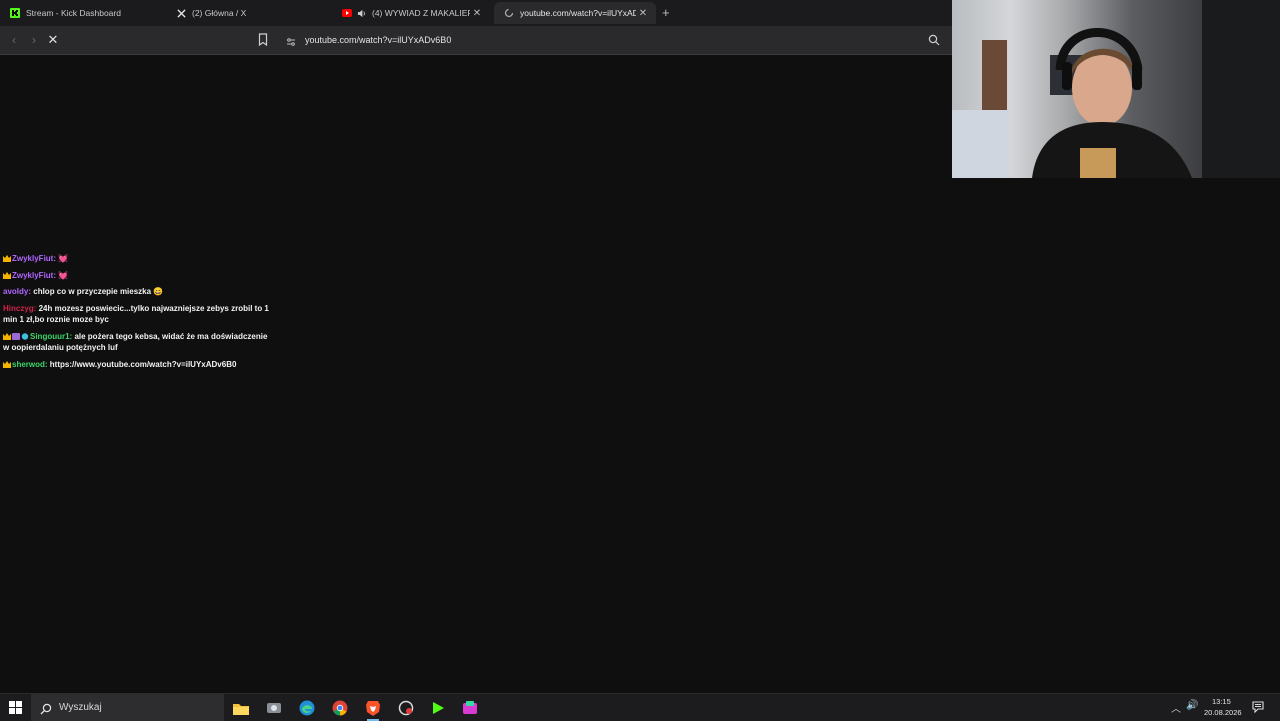 The image size is (1280, 721). I want to click on emoji-icon: 😄, so click(158, 291).